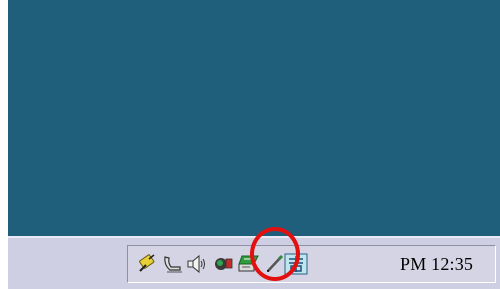 The image size is (500, 289). Describe the element at coordinates (436, 264) in the screenshot. I see `system-clock: PM 12:35` at that location.